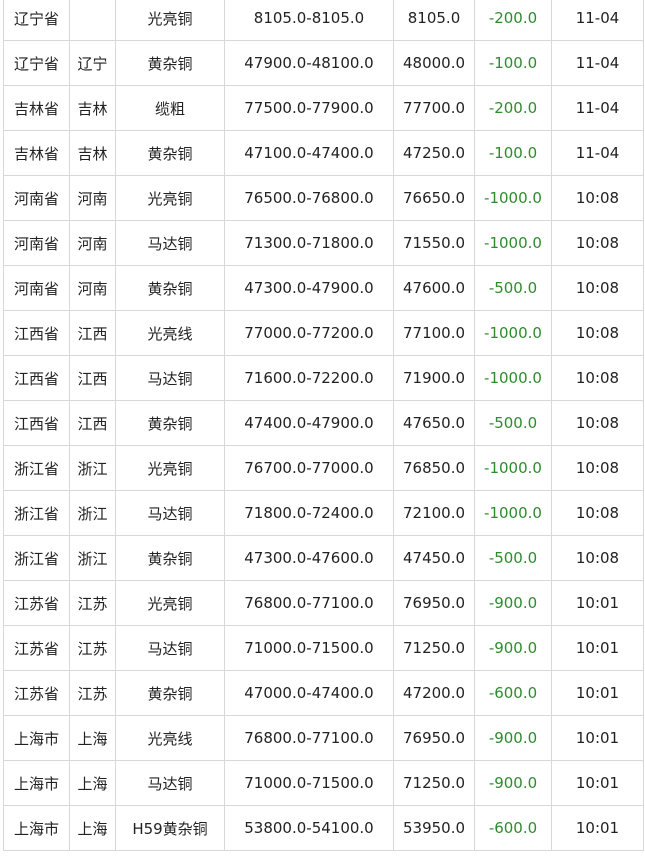 This screenshot has width=645, height=862. I want to click on cell-city: 辽宁, so click(92, 63).